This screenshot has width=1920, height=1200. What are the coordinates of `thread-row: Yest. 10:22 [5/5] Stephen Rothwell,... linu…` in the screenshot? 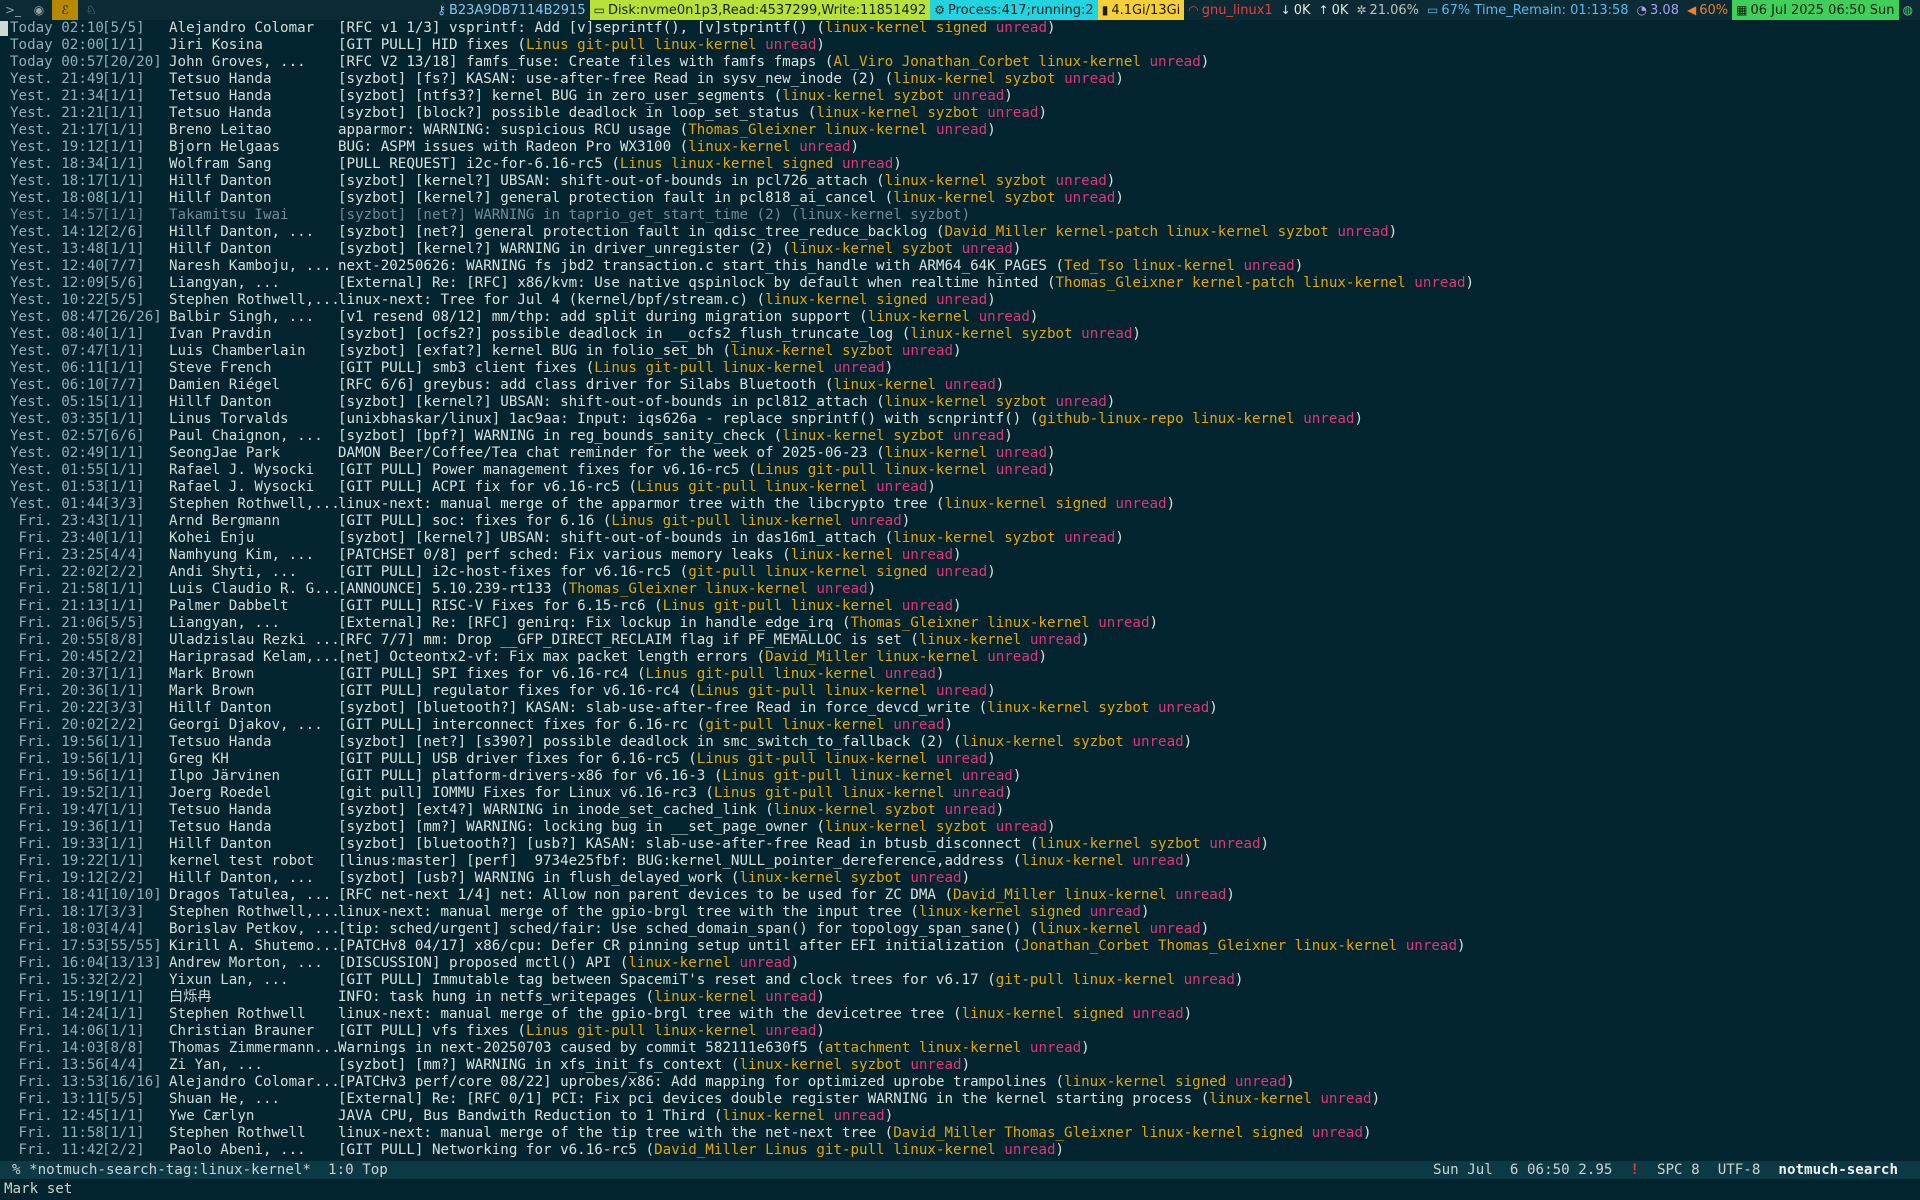 It's located at (960, 300).